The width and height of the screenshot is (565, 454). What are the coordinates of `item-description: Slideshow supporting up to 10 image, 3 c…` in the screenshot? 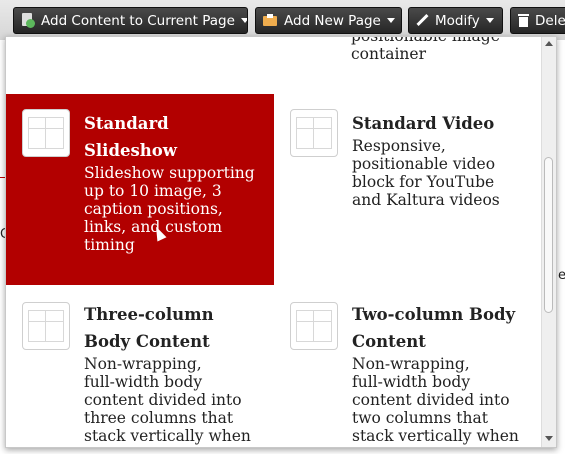 It's located at (169, 209).